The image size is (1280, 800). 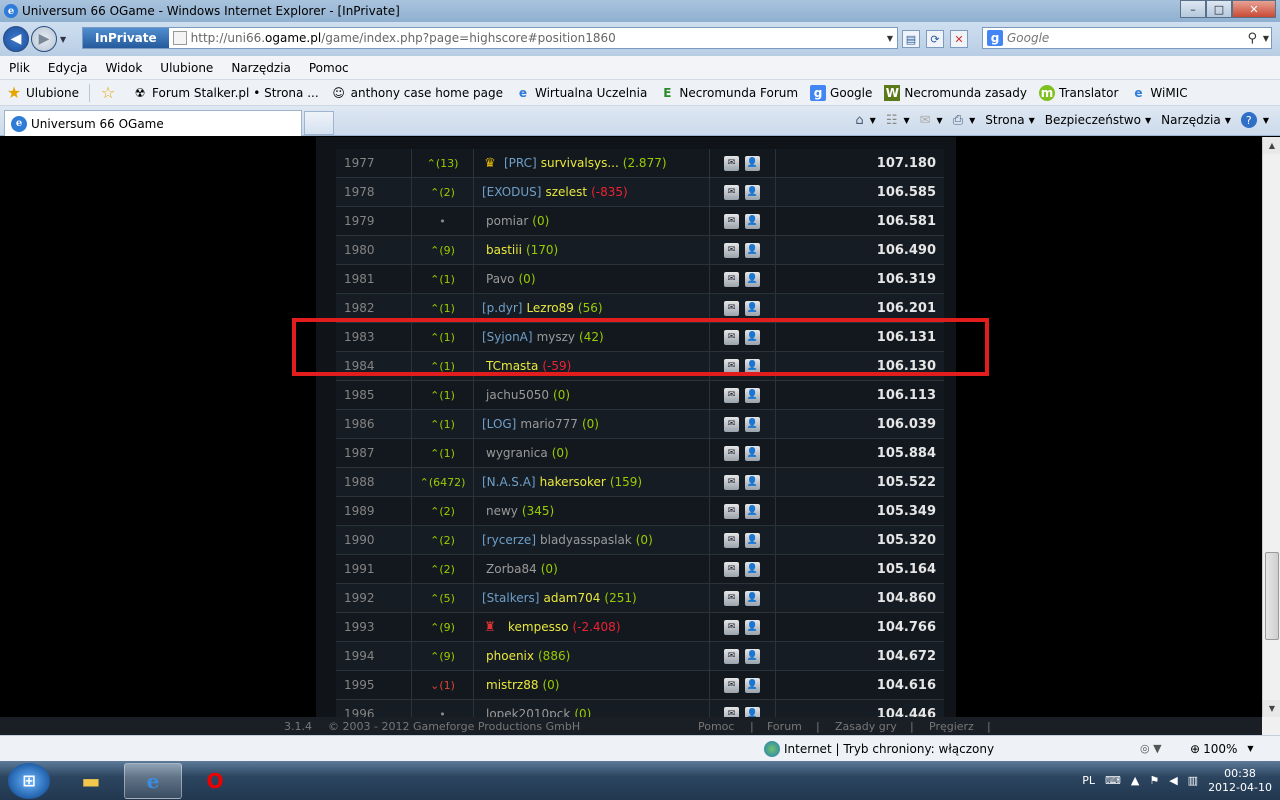 I want to click on address-dropdown-icon: ▼, so click(x=890, y=38).